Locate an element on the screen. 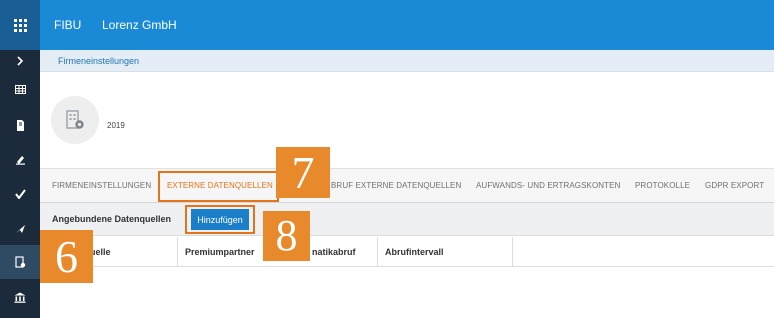 Image resolution: width=774 pixels, height=318 pixels. app-launcher-button is located at coordinates (20, 25).